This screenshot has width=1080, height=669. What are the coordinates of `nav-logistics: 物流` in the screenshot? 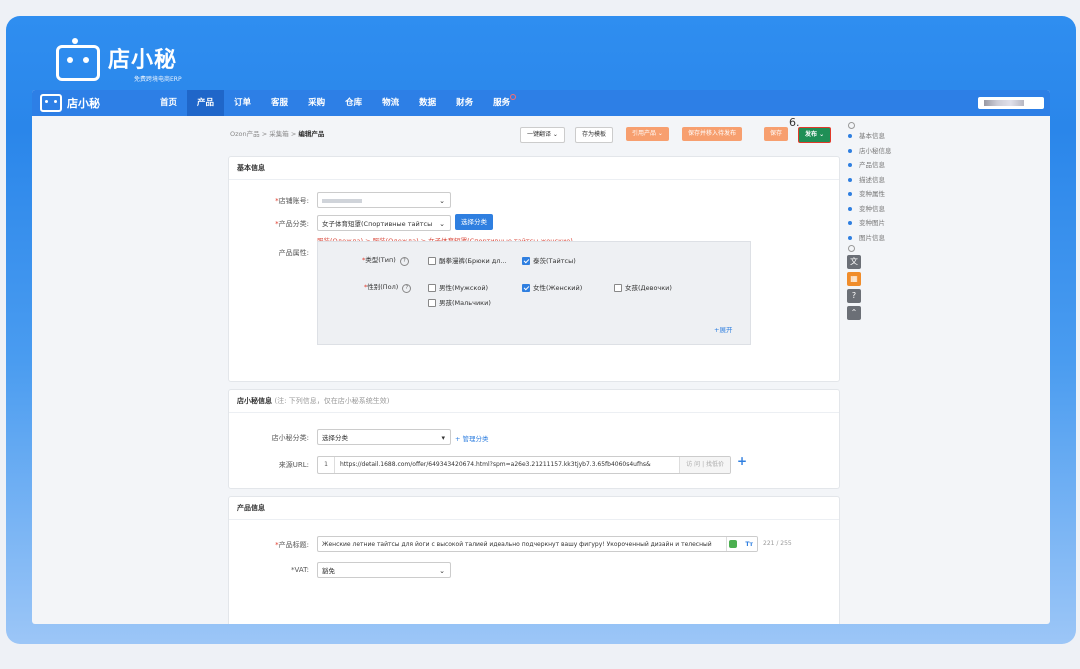 It's located at (390, 103).